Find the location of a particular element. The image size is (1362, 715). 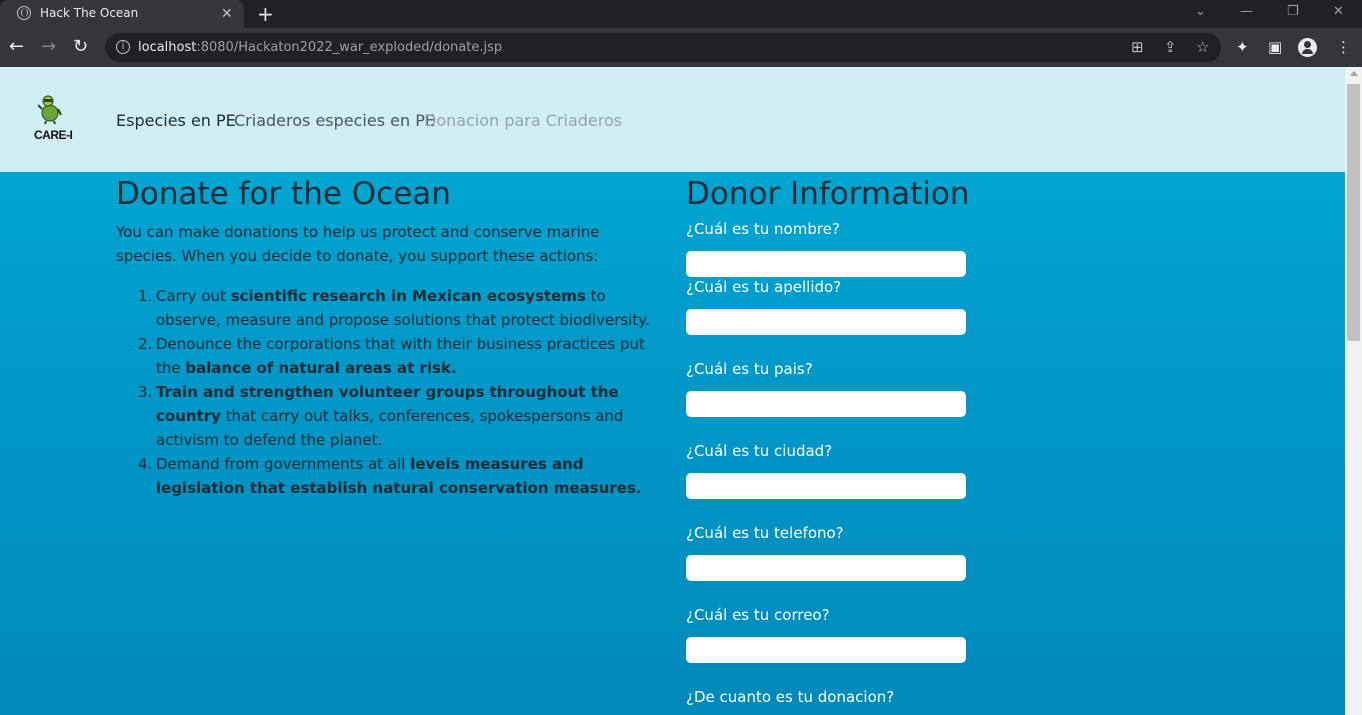

scroll-up-arrow-icon is located at coordinates (1354, 73).